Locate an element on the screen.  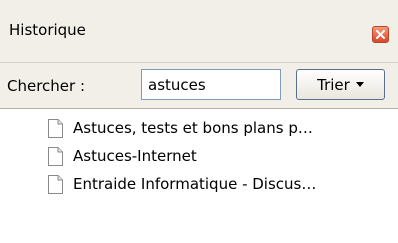
close-button is located at coordinates (380, 34).